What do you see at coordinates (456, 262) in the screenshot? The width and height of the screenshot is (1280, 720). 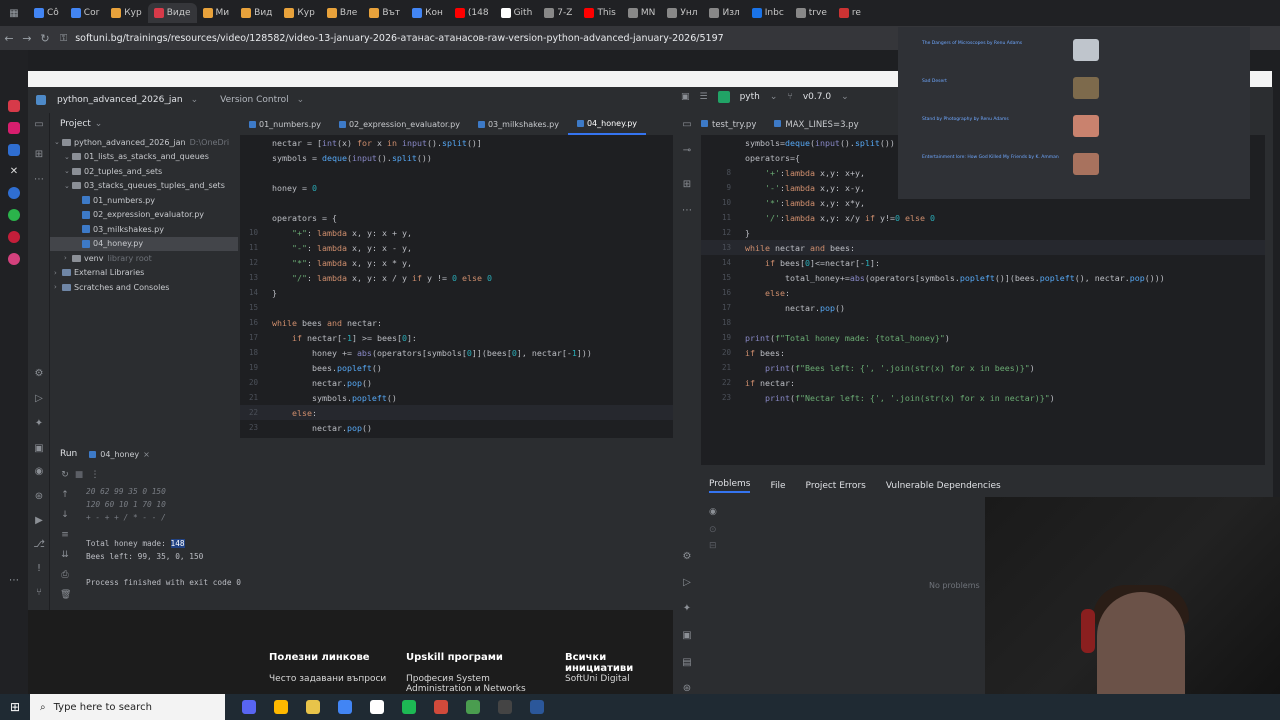 I see `code-line: 12 "*": lambda x, y: x * y,` at bounding box center [456, 262].